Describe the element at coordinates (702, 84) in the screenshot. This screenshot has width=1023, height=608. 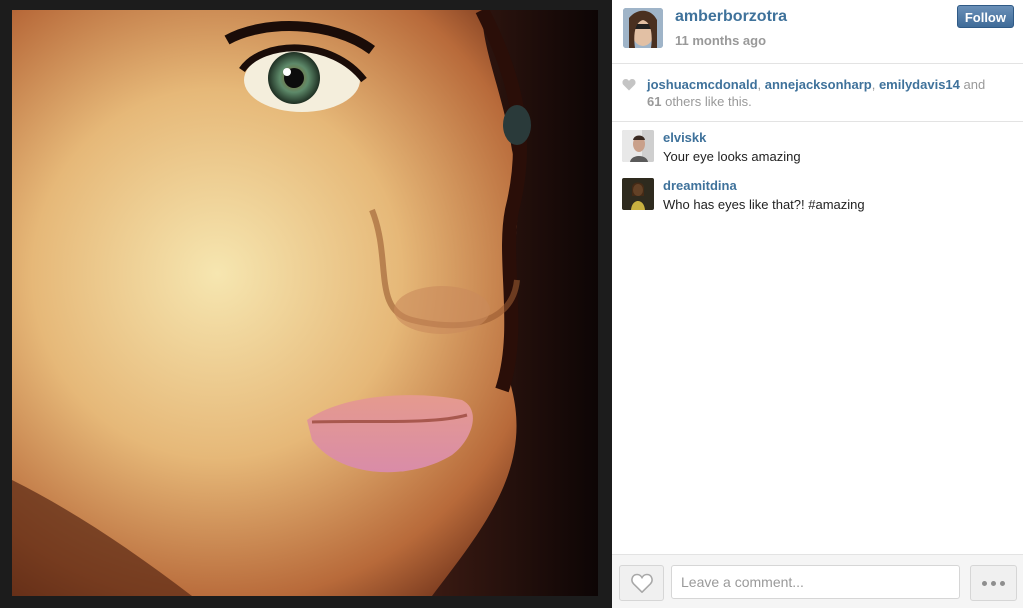
I see `liker-link: joshuacmcdonald` at that location.